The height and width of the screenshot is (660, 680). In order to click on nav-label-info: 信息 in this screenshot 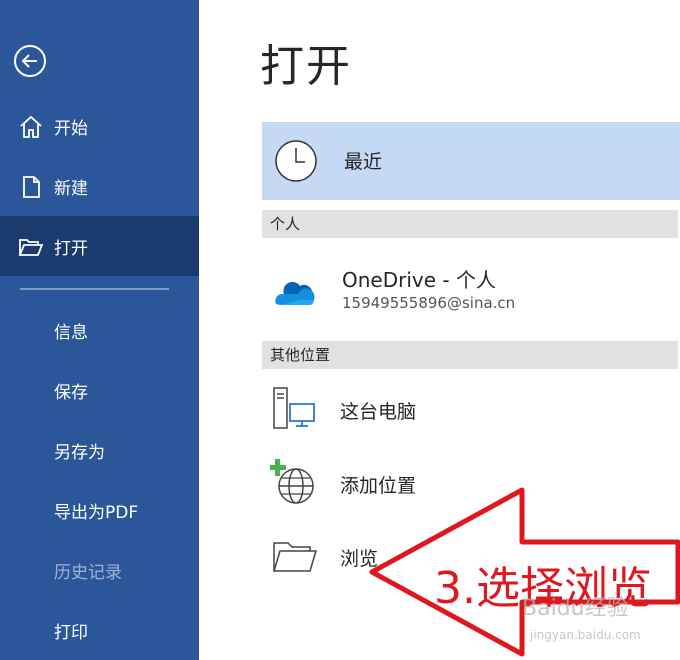, I will do `click(71, 332)`.